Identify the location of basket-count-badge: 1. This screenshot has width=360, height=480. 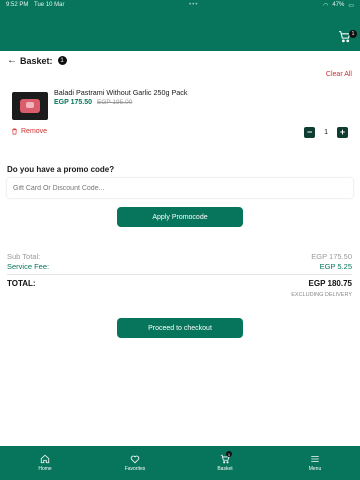
(62, 60).